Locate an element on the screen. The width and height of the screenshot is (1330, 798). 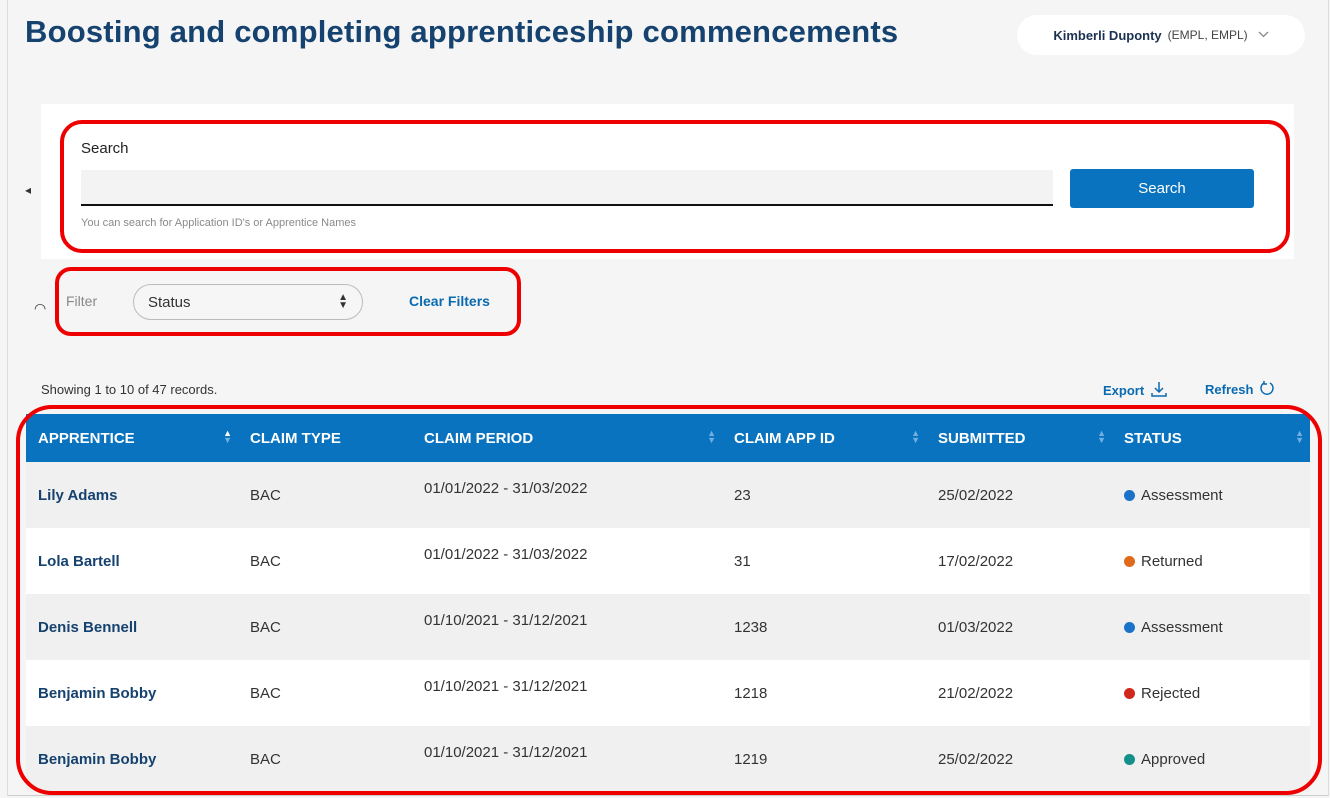
column-header-claim-type: CLAIM TYPE is located at coordinates (295, 438).